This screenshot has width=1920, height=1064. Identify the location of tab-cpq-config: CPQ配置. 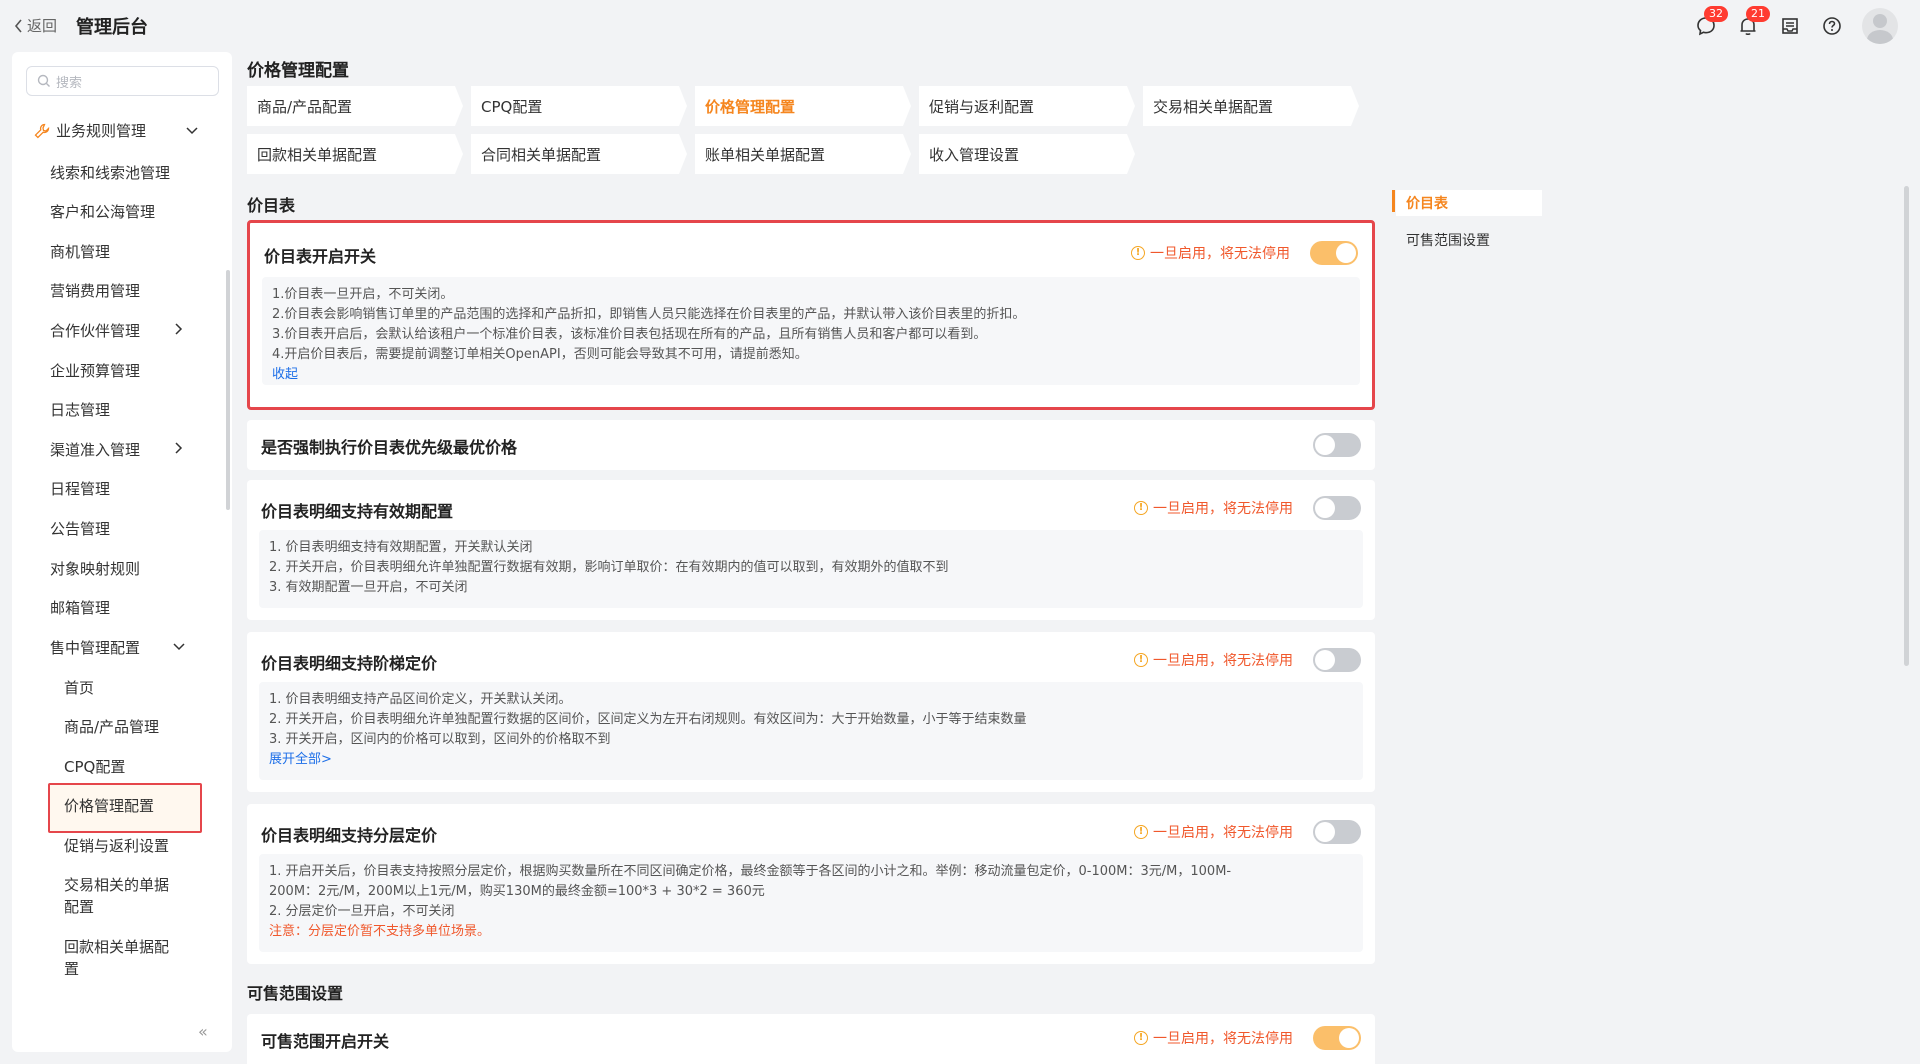
(579, 106).